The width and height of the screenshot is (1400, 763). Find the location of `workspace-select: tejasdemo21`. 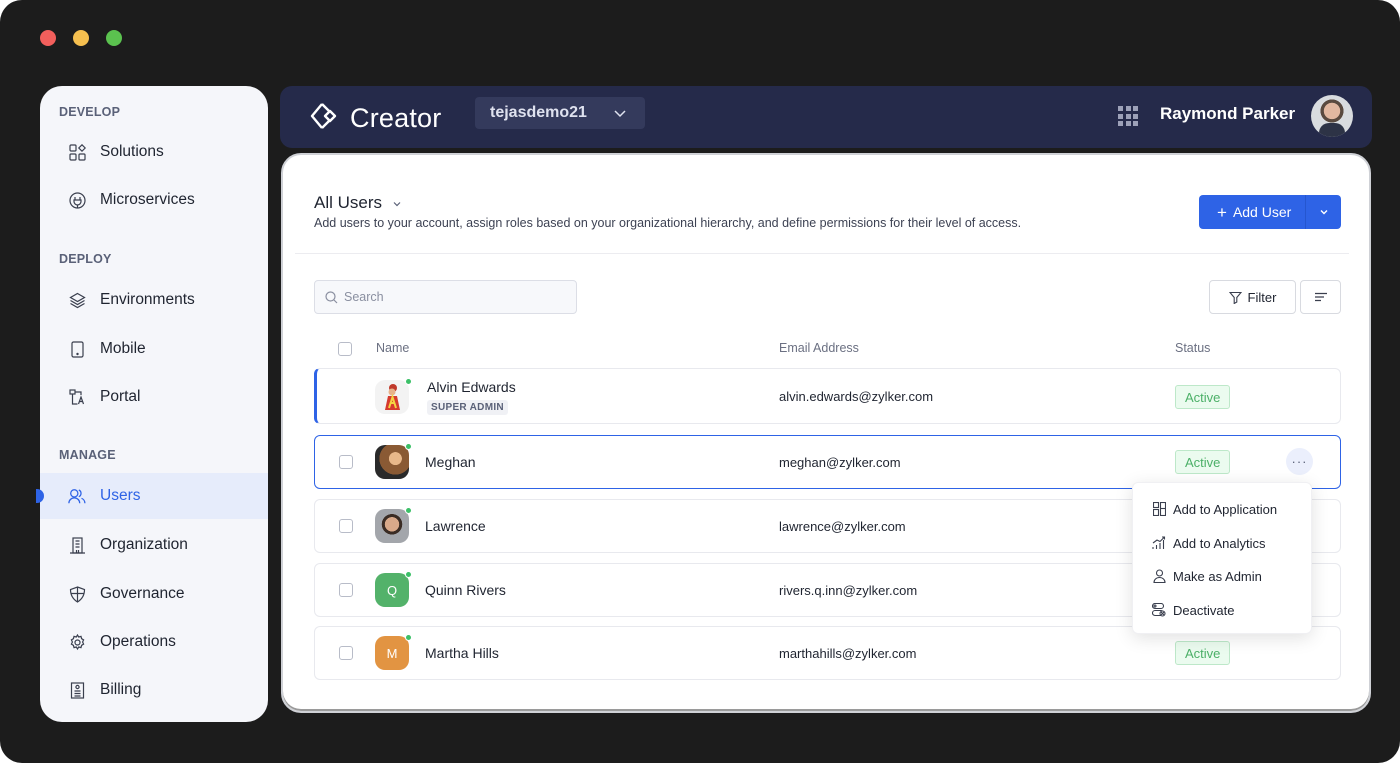

workspace-select: tejasdemo21 is located at coordinates (560, 113).